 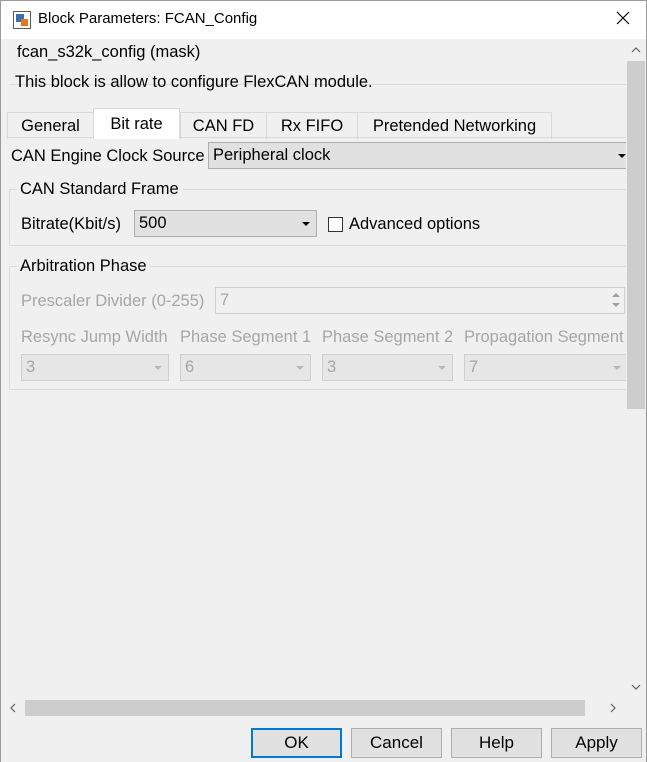 I want to click on title-bar: Block Parameters: FCAN_Config, so click(x=323, y=20).